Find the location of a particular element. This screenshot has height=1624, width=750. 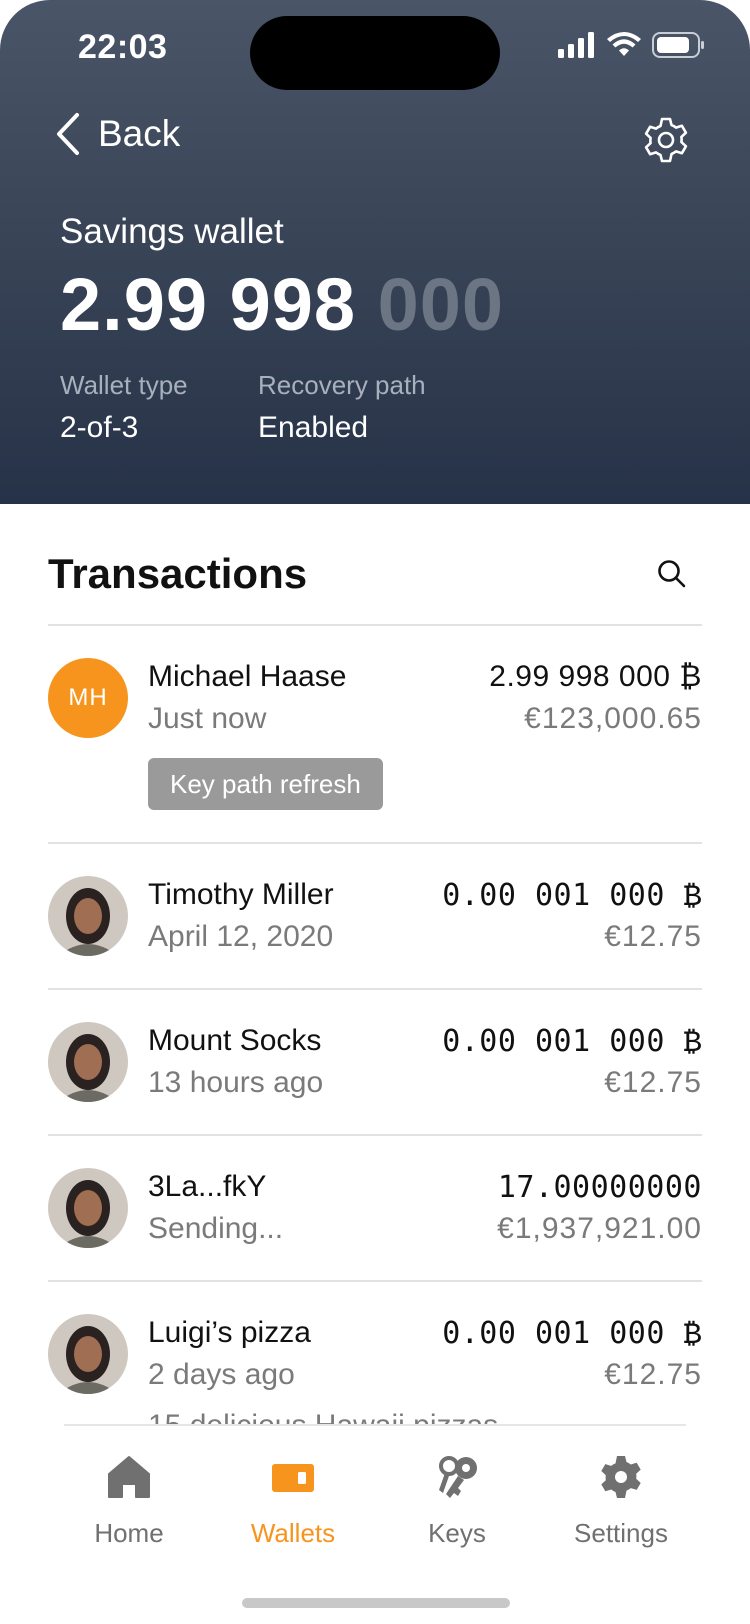

battery-icon is located at coordinates (678, 45).